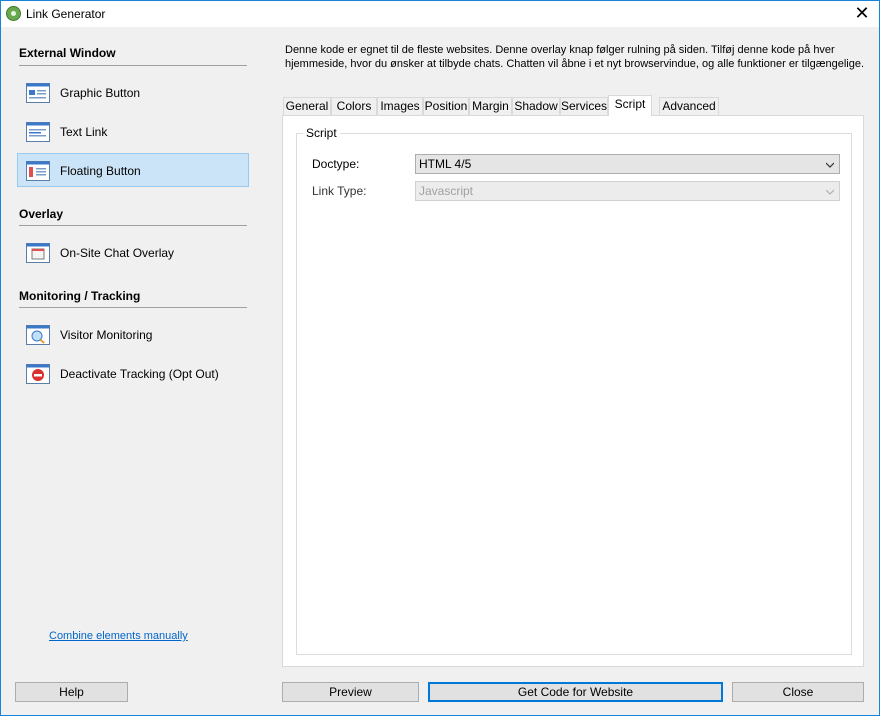  I want to click on help-button: Help, so click(71, 692).